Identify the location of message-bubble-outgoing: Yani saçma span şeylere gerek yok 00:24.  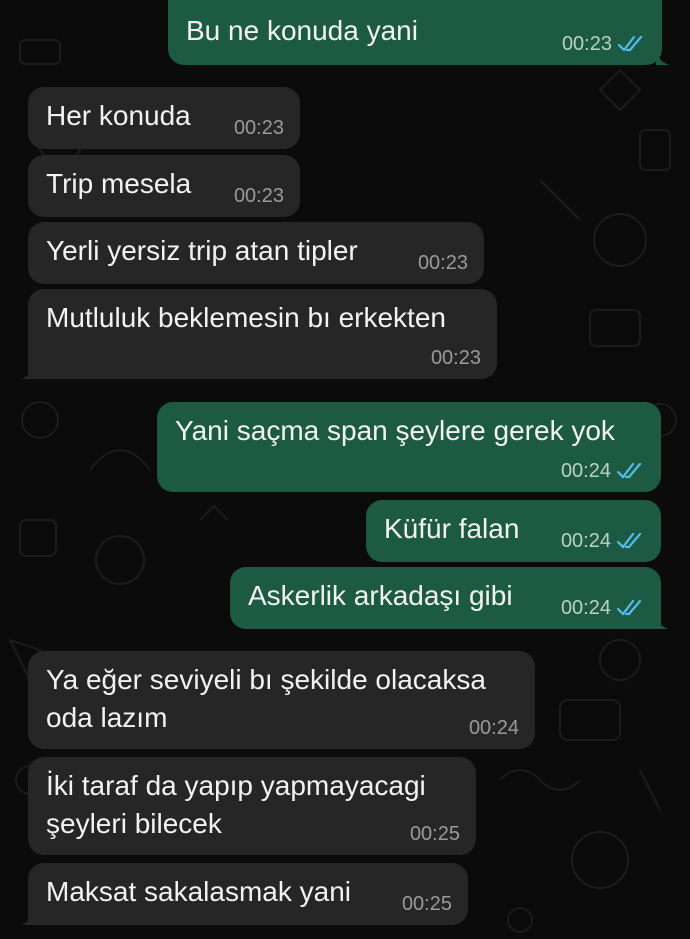
(409, 447).